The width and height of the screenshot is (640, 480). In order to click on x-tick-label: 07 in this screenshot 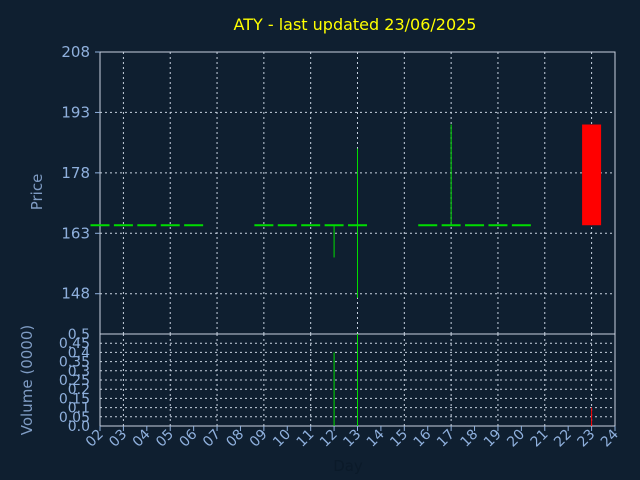, I will do `click(212, 439)`.